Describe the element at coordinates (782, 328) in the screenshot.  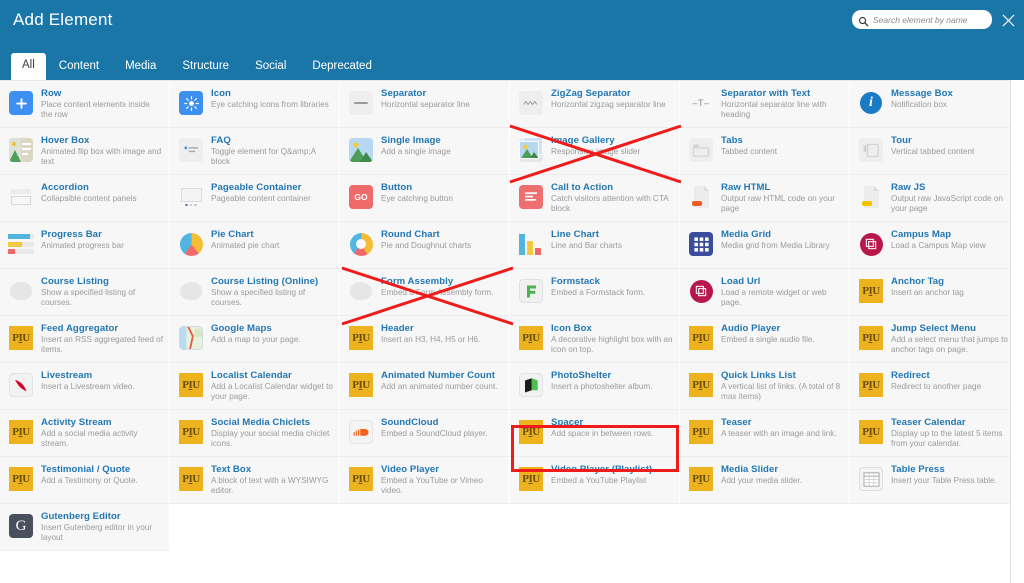
I see `element-card-title: Audio Player` at that location.